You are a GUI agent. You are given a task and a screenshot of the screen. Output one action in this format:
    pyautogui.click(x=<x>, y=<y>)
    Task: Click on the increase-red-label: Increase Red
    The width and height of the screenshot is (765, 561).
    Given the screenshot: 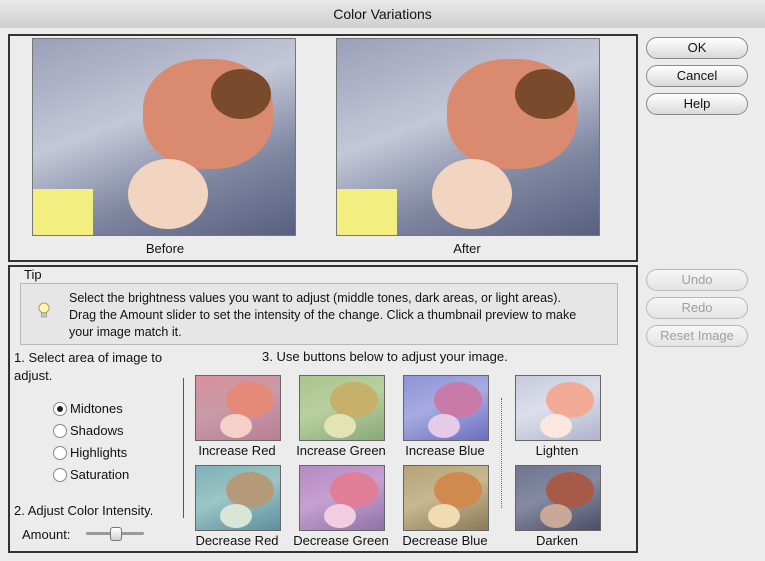 What is the action you would take?
    pyautogui.click(x=237, y=450)
    